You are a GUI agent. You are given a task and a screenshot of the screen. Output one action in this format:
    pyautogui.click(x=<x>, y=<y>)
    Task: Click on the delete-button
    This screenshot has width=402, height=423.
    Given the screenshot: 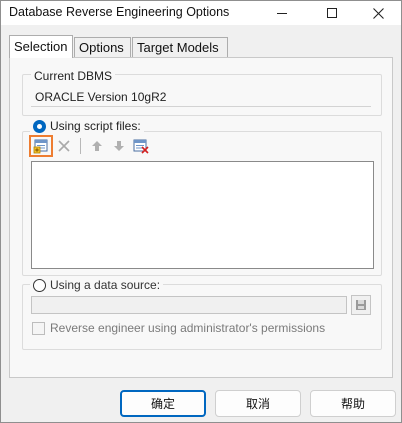 What is the action you would take?
    pyautogui.click(x=64, y=146)
    